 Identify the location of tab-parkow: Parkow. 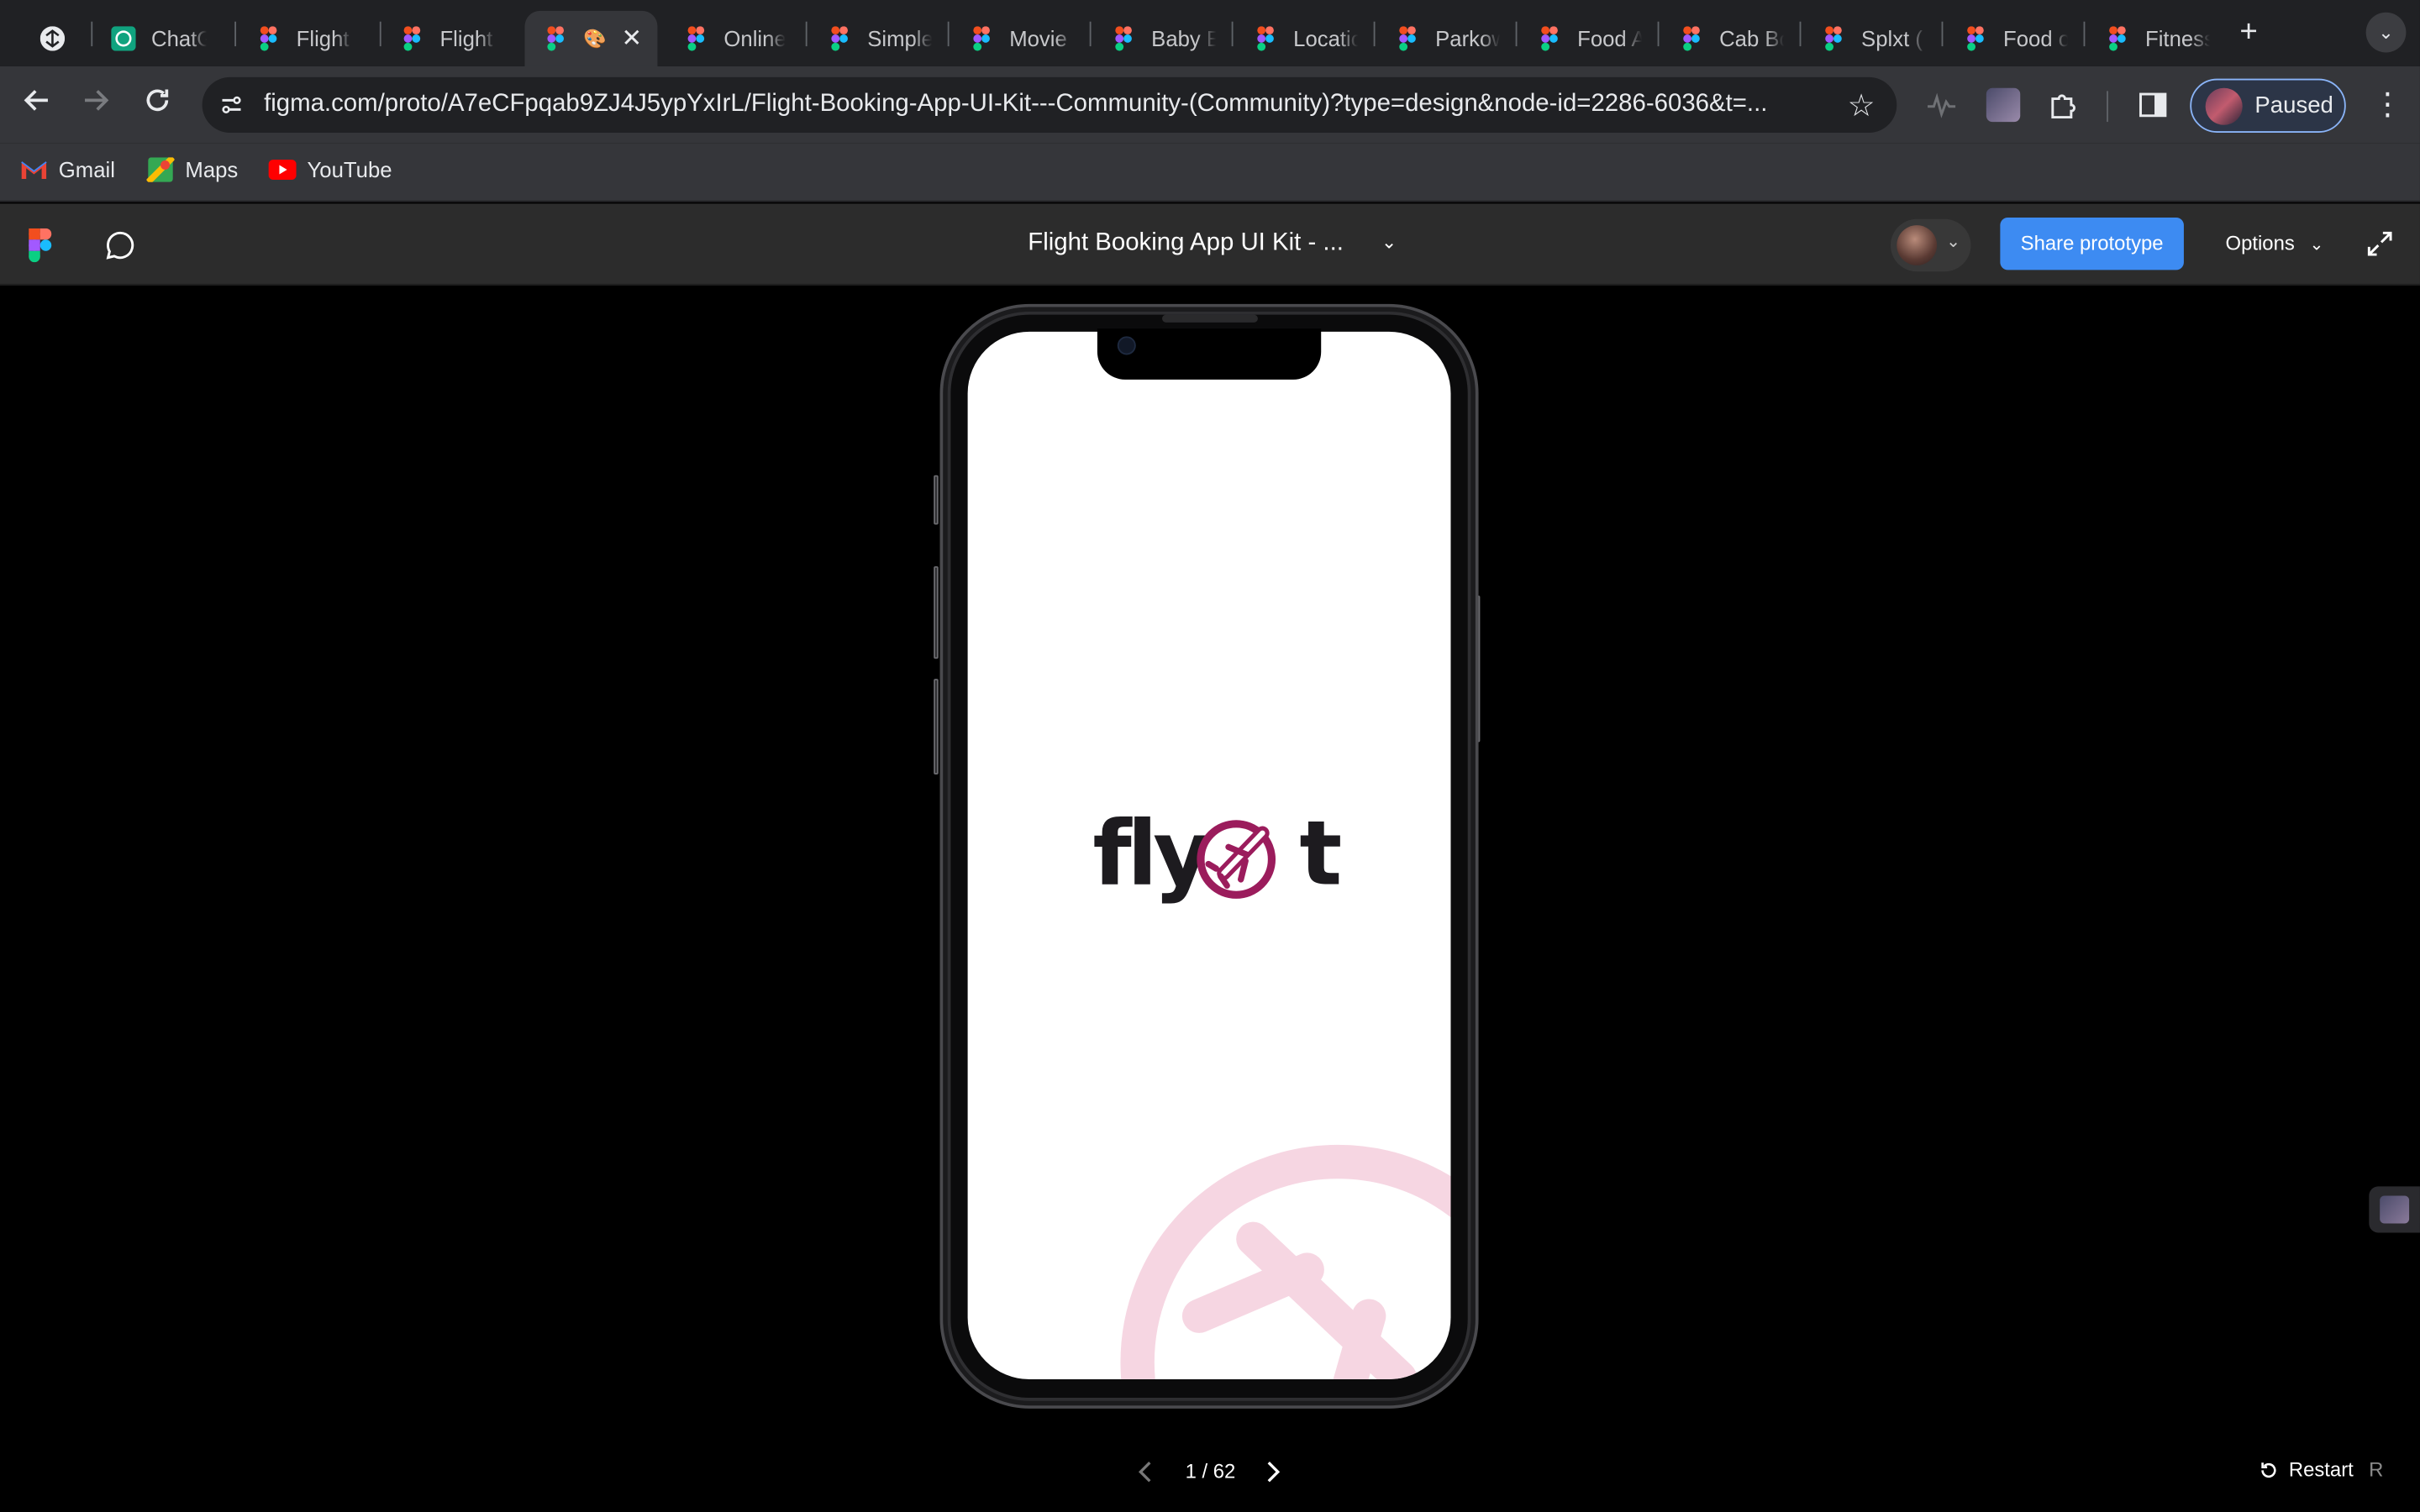
(1445, 38).